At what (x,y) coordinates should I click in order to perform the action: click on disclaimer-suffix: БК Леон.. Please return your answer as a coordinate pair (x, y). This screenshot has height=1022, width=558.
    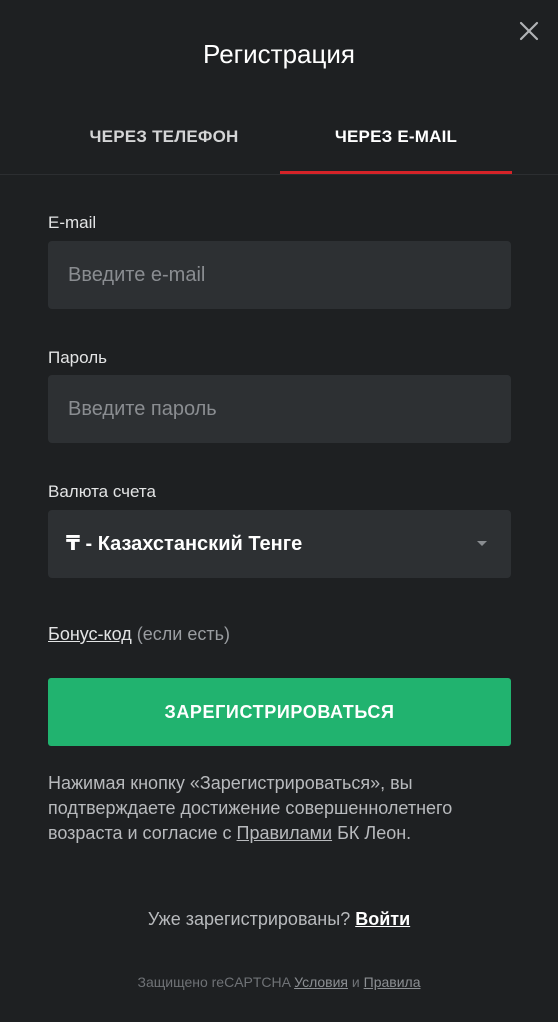
    Looking at the image, I should click on (374, 833).